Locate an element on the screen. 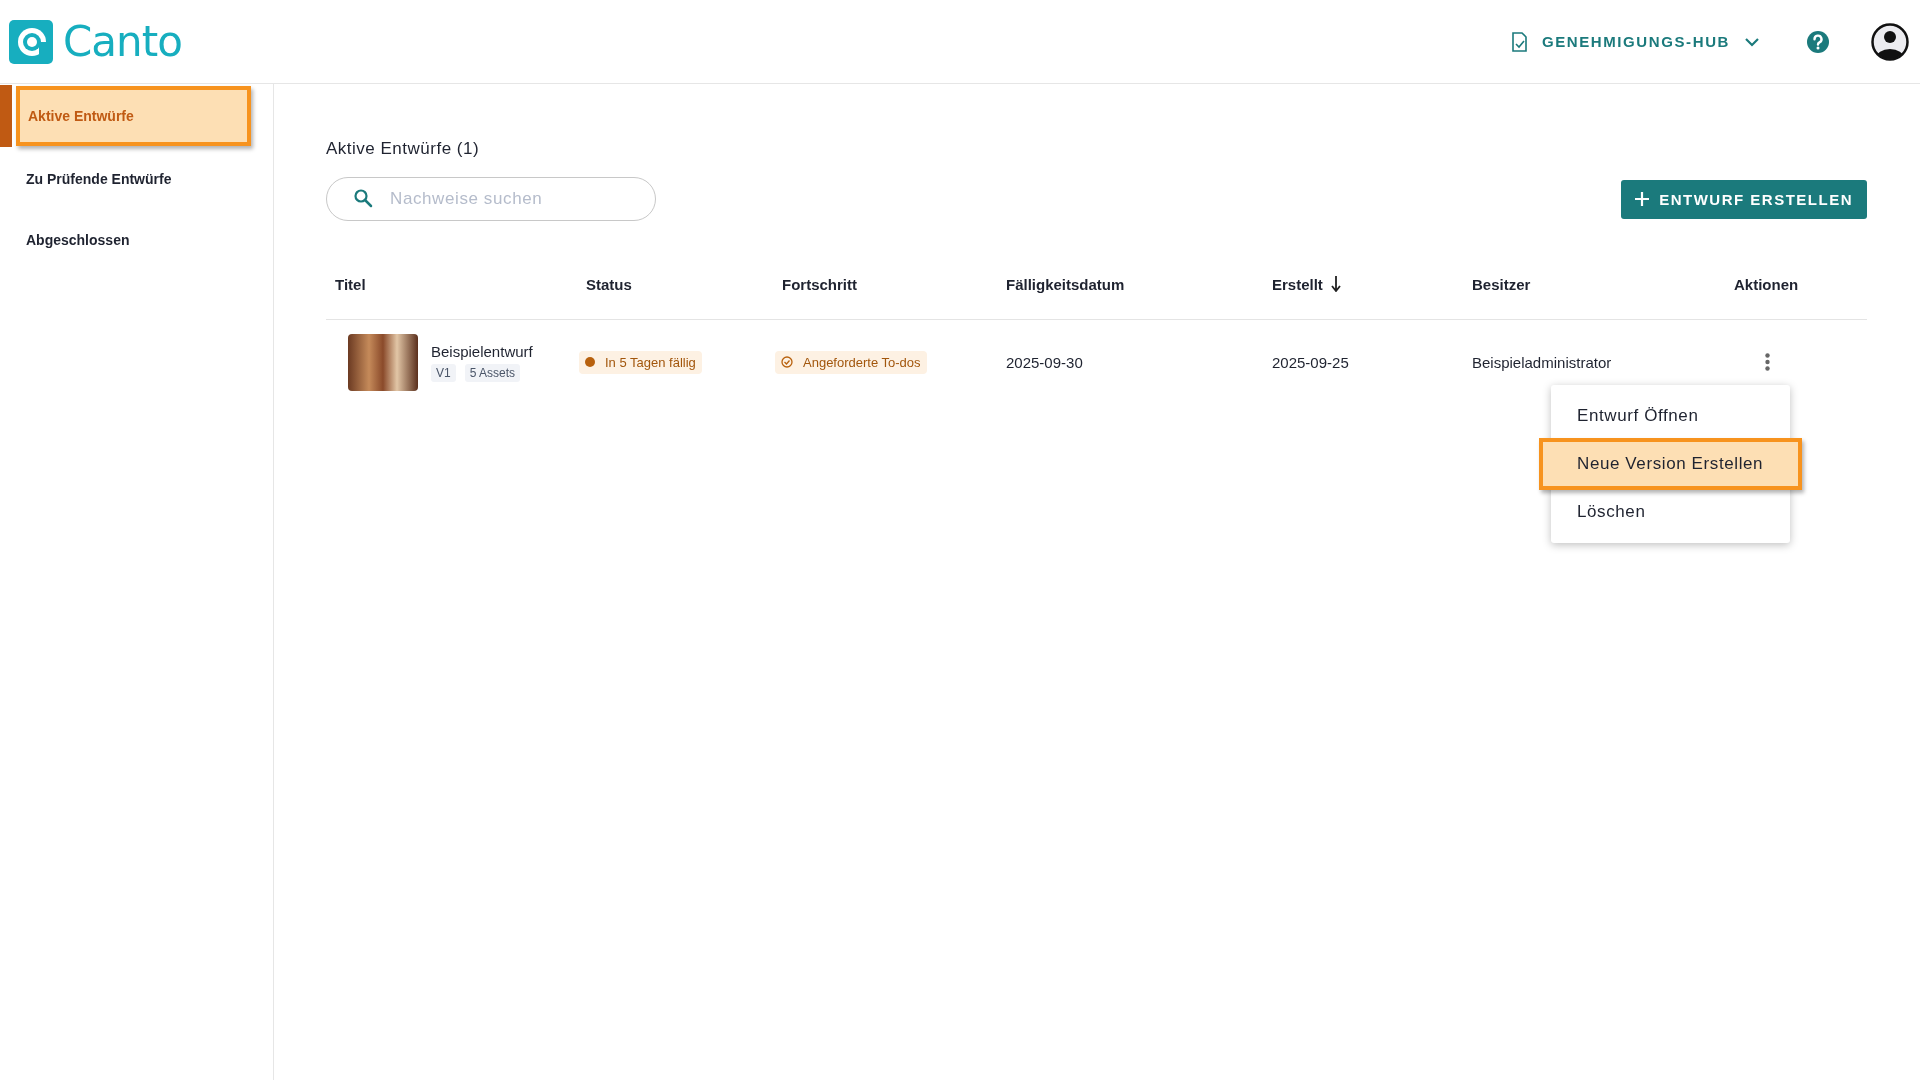 Image resolution: width=1920 pixels, height=1080 pixels. status-dot-icon is located at coordinates (590, 362).